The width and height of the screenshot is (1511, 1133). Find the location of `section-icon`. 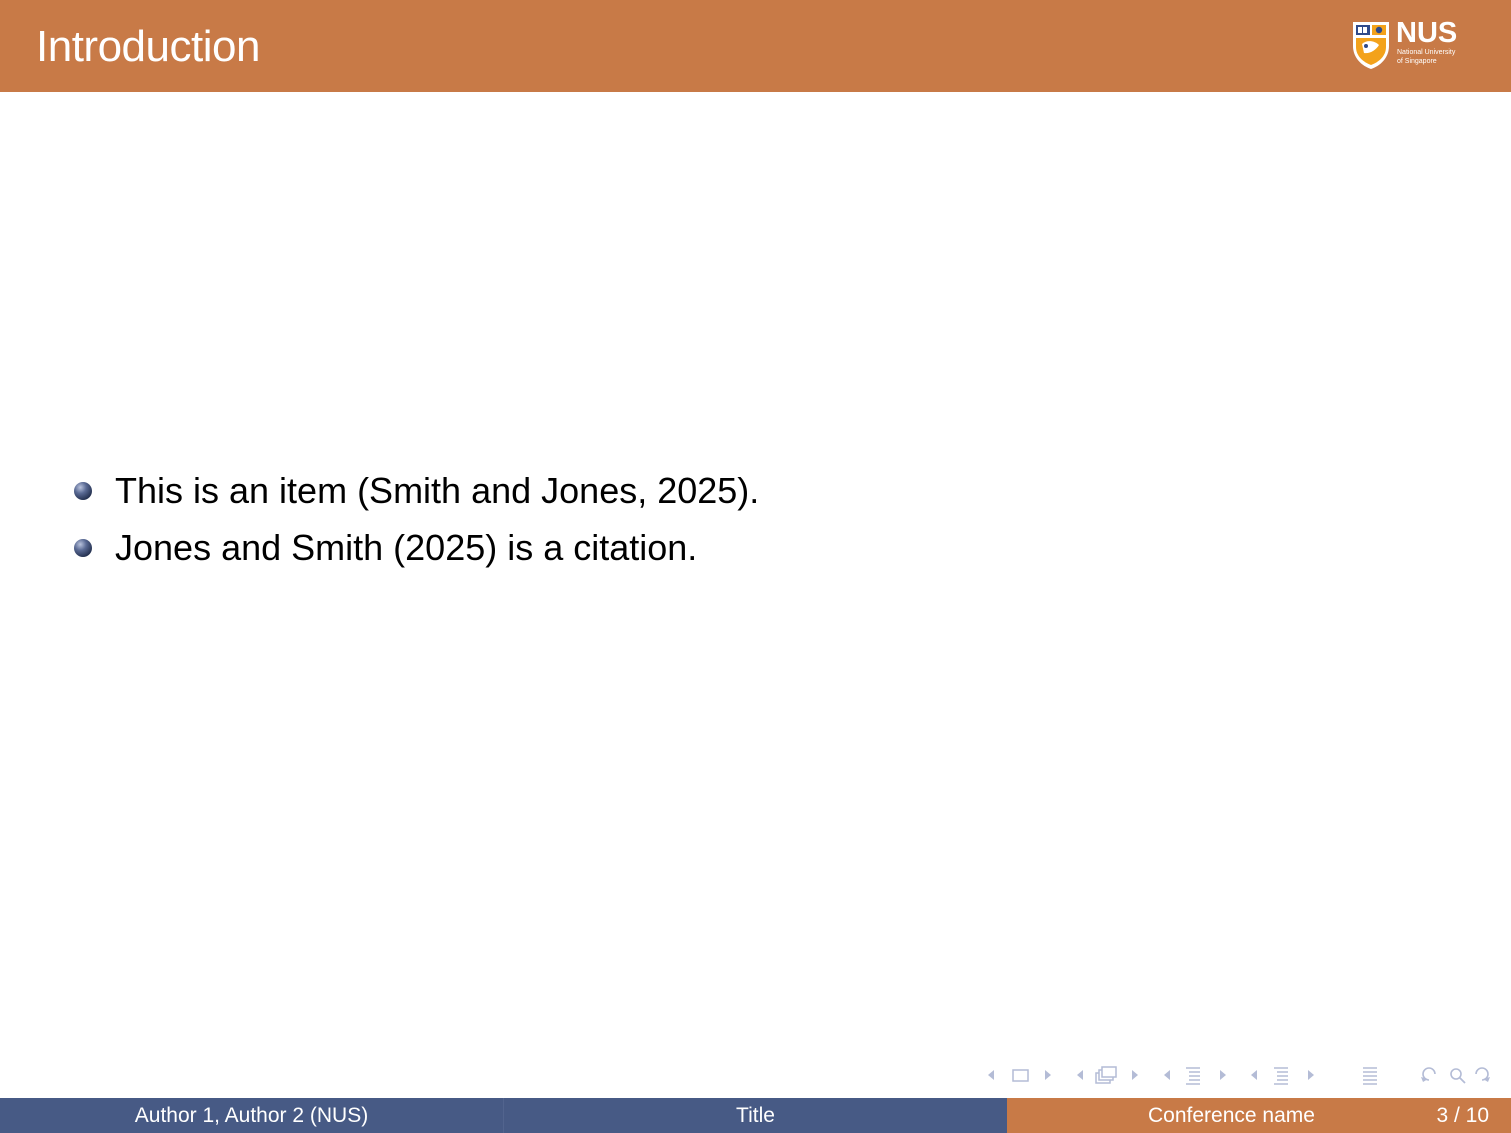

section-icon is located at coordinates (1193, 1076).